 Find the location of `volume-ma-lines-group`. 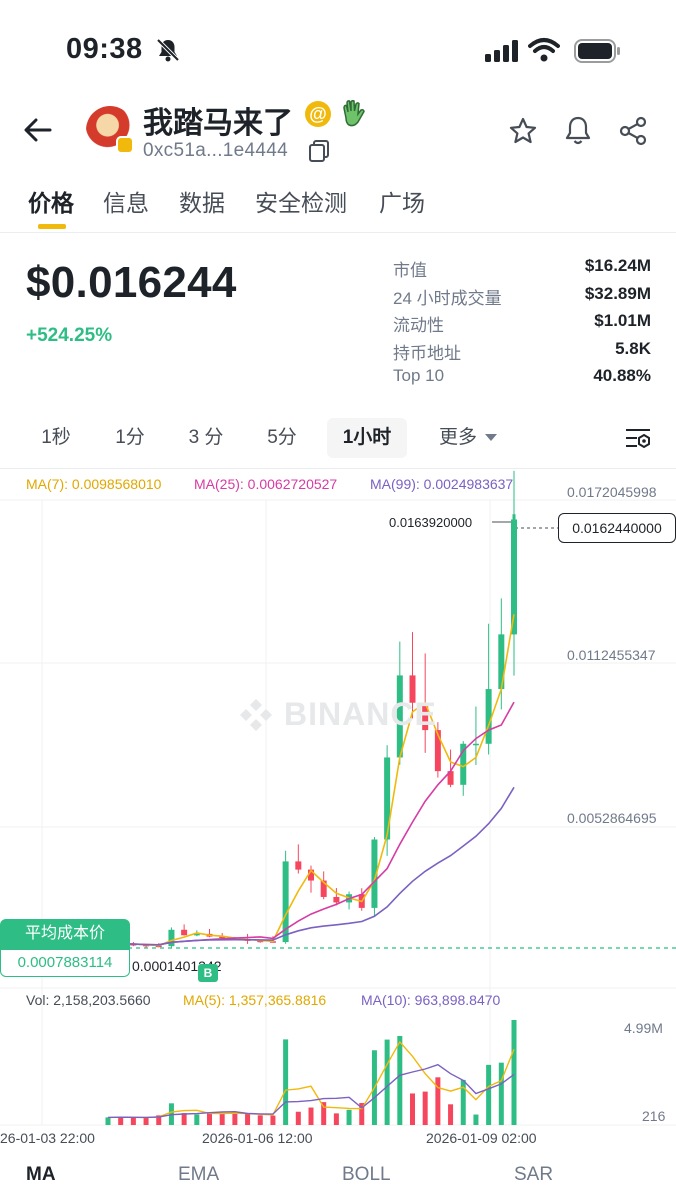

volume-ma-lines-group is located at coordinates (311, 1079).